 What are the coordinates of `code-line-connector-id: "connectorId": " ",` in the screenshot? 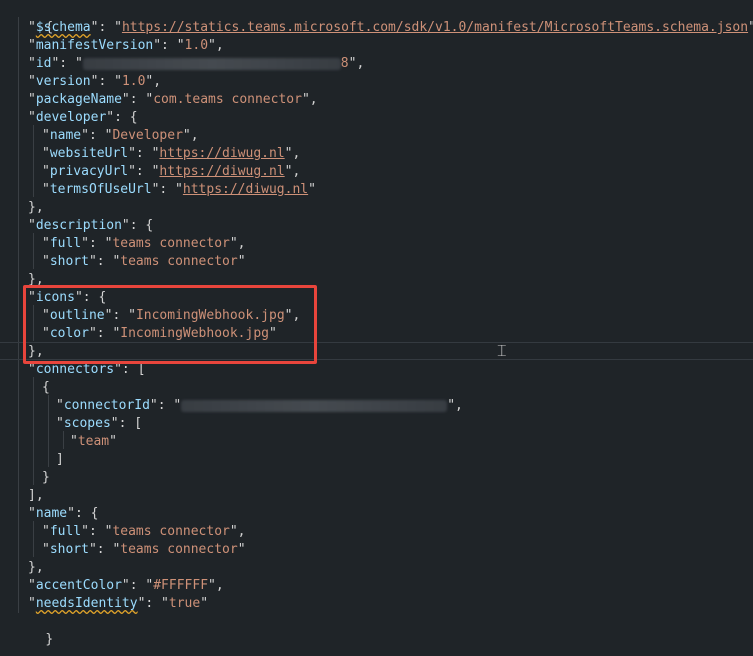 It's located at (259, 405).